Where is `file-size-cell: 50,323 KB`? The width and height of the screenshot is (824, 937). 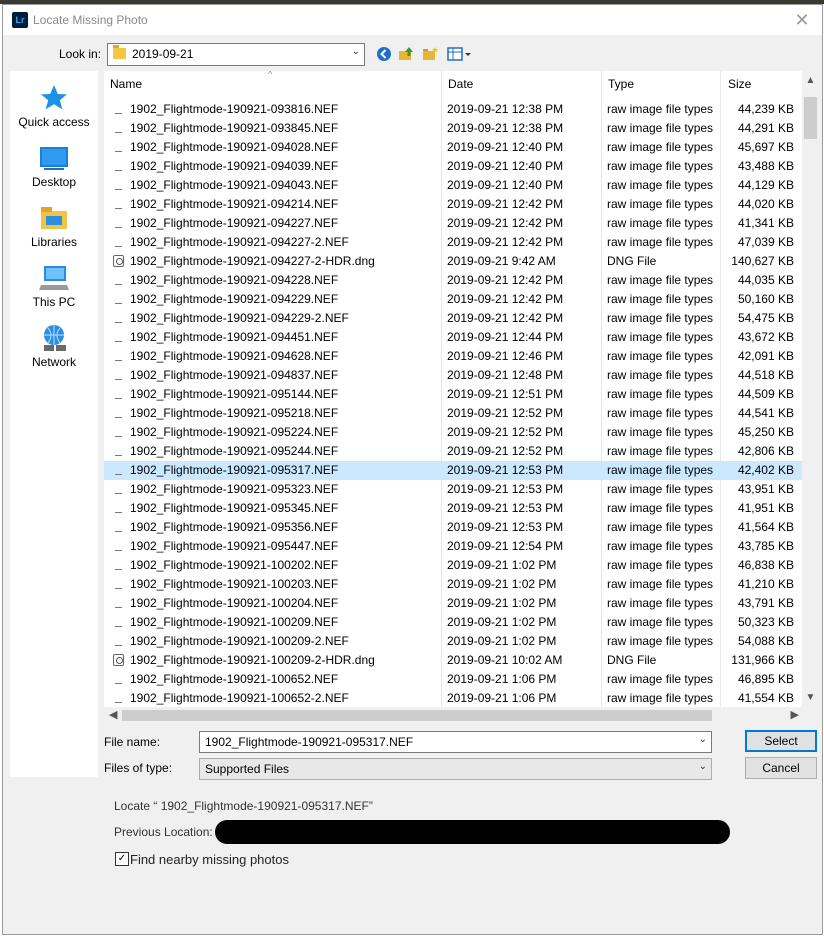 file-size-cell: 50,323 KB is located at coordinates (765, 622).